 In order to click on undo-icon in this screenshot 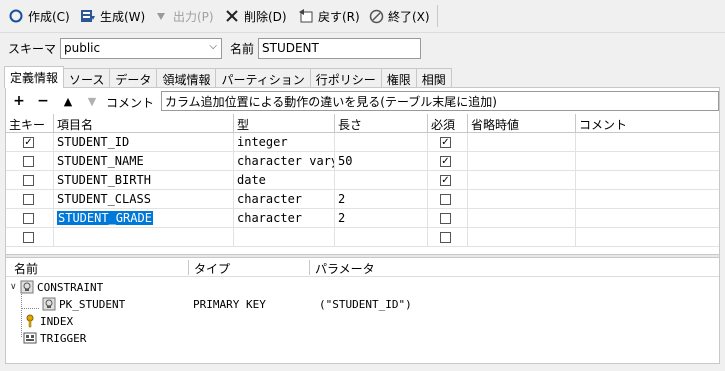, I will do `click(306, 16)`.